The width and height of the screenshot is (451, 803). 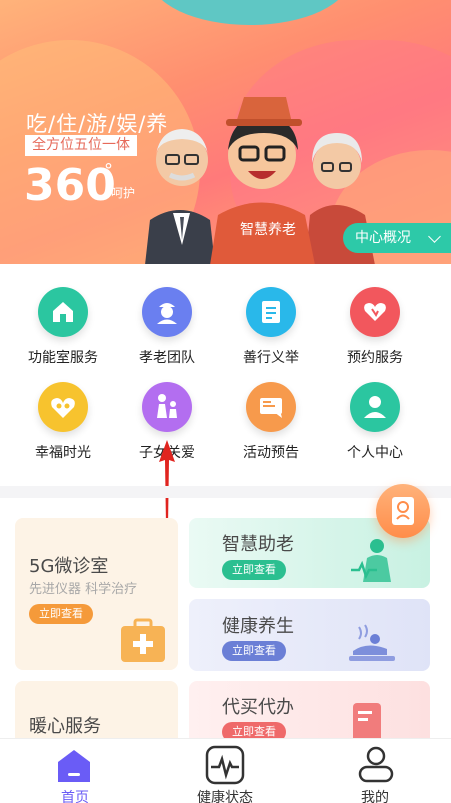 I want to click on service-item-function-room: 功能室服务, so click(x=63, y=327).